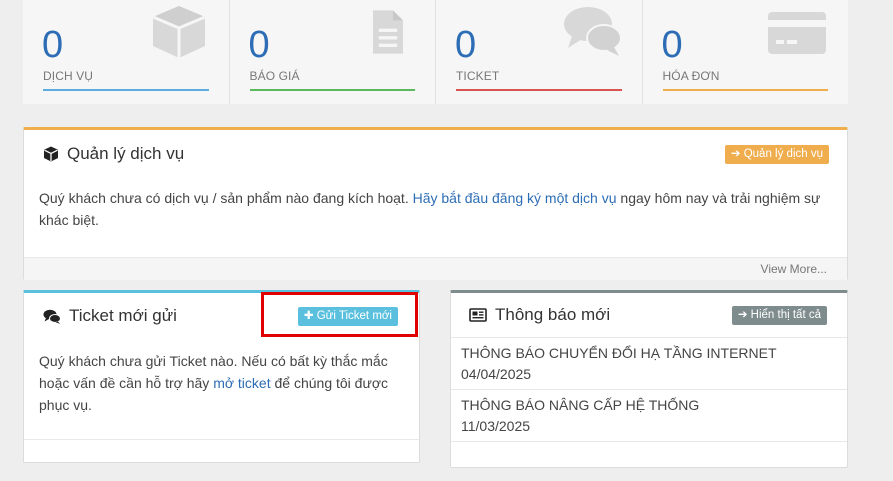 This screenshot has height=481, width=893. I want to click on panel-title-text: Ticket mới gửi, so click(123, 315).